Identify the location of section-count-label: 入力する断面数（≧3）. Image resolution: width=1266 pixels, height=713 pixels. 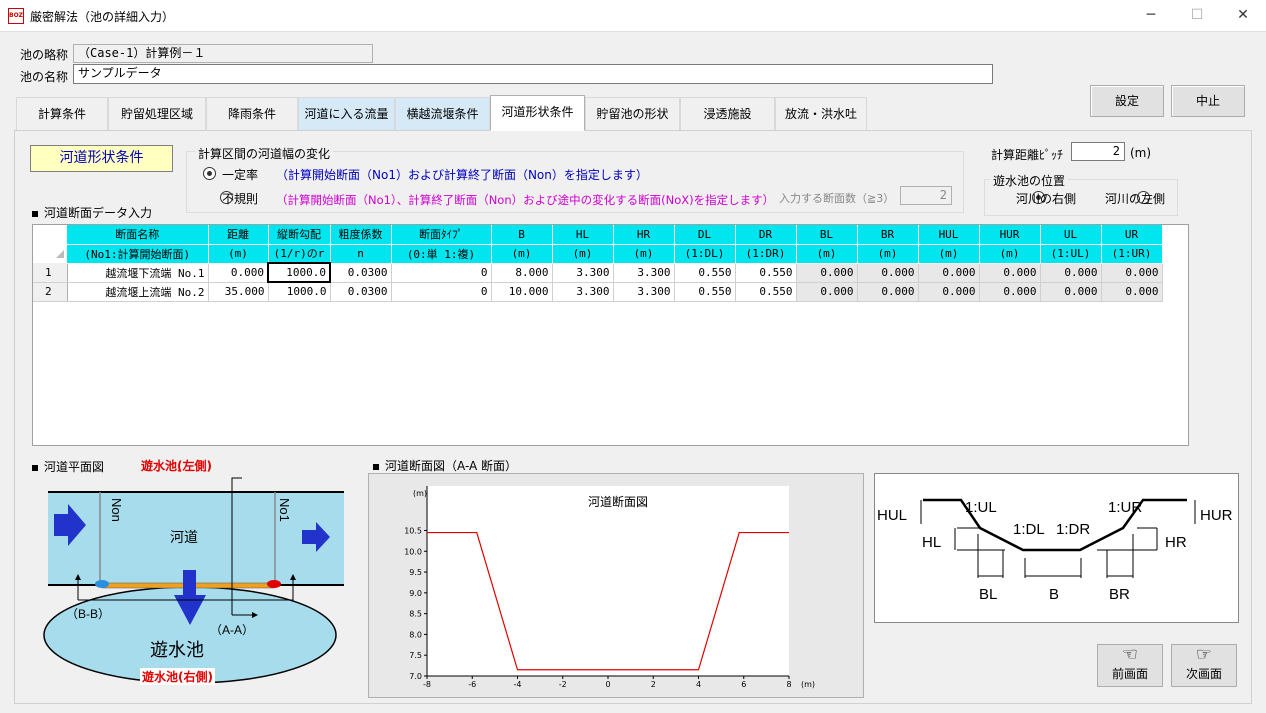
(837, 198).